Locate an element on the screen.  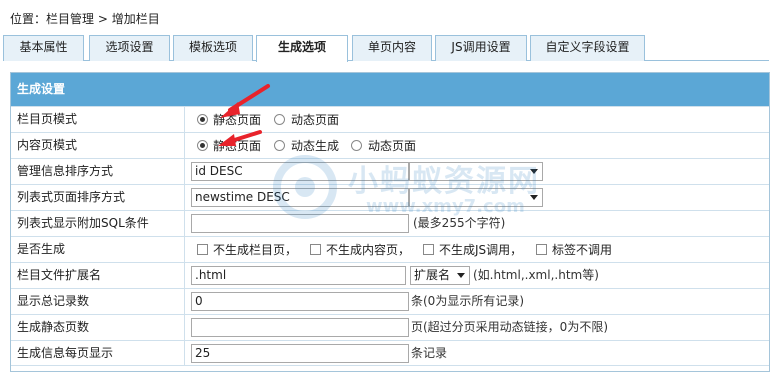
manage-order-select is located at coordinates (476, 171).